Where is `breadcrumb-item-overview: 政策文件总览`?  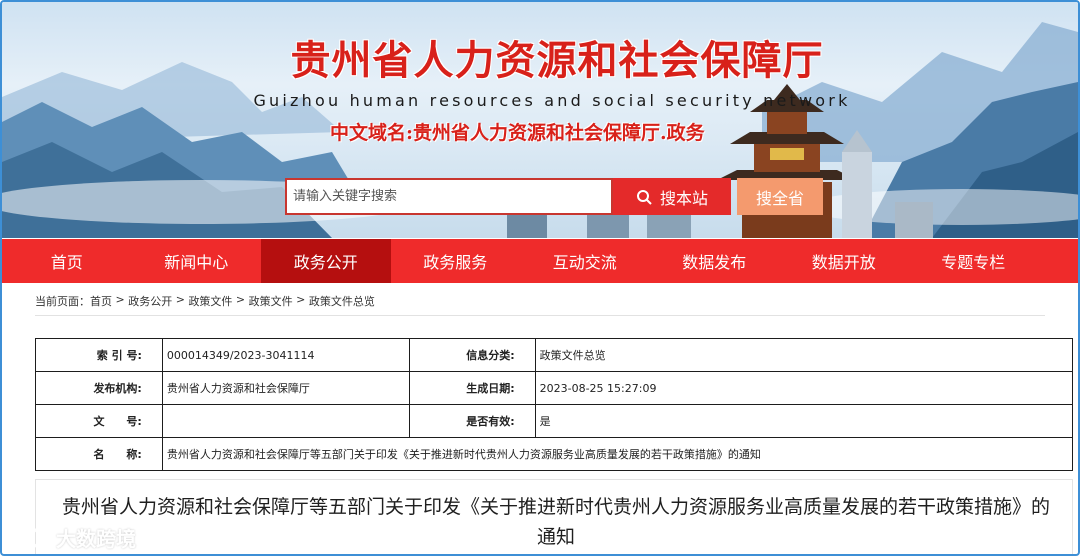
breadcrumb-item-overview: 政策文件总览 is located at coordinates (342, 301).